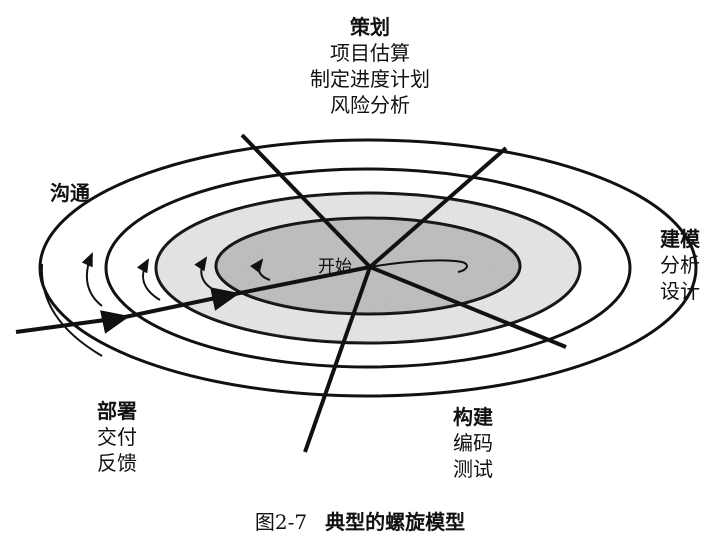  I want to click on deployment-item-2: 反馈, so click(117, 463).